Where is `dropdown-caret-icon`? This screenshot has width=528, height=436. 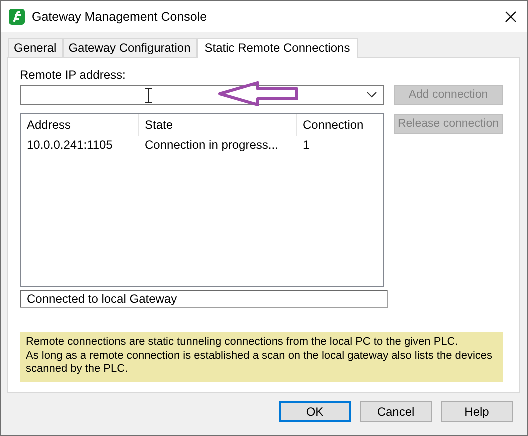 dropdown-caret-icon is located at coordinates (372, 95).